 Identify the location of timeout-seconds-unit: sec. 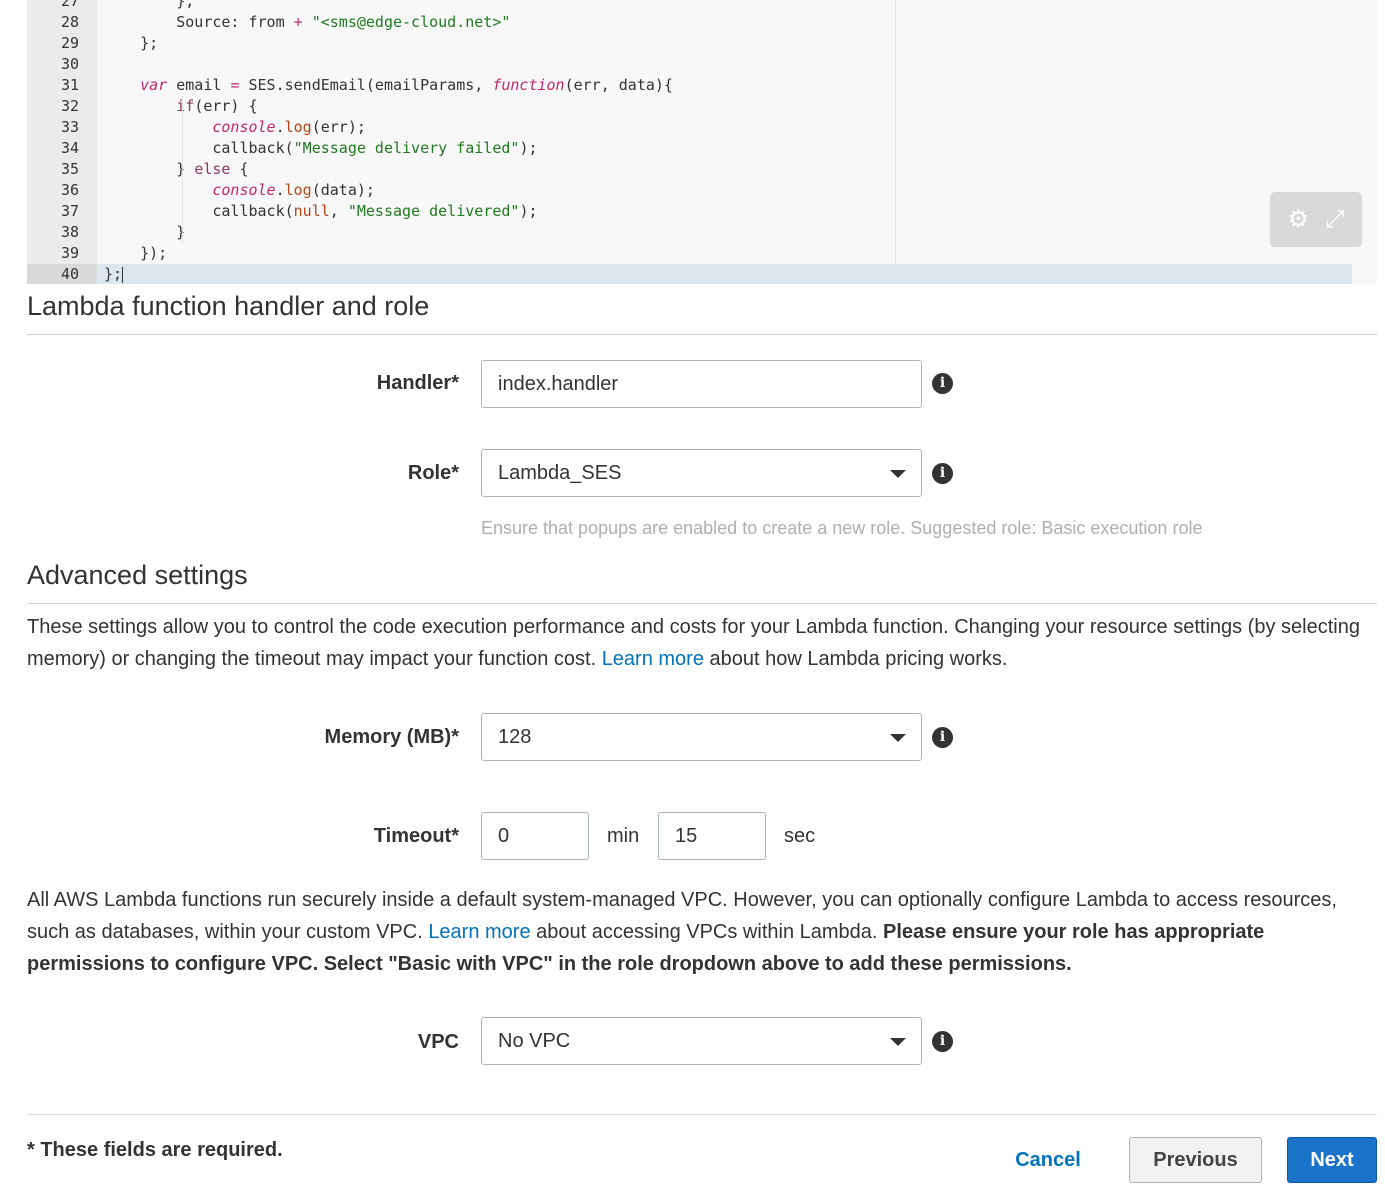
(800, 836).